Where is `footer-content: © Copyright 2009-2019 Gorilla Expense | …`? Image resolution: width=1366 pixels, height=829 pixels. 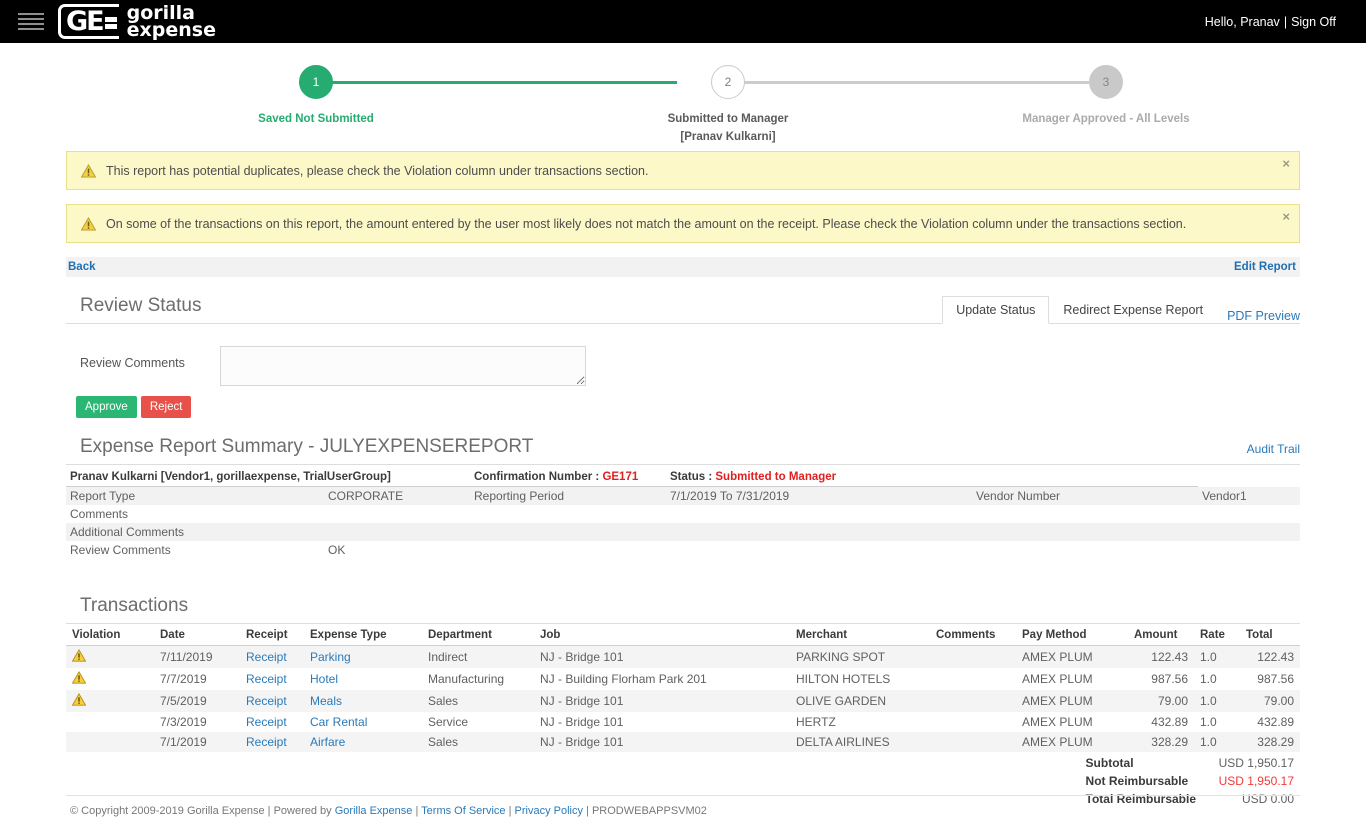
footer-content: © Copyright 2009-2019 Gorilla Expense | … is located at coordinates (683, 812).